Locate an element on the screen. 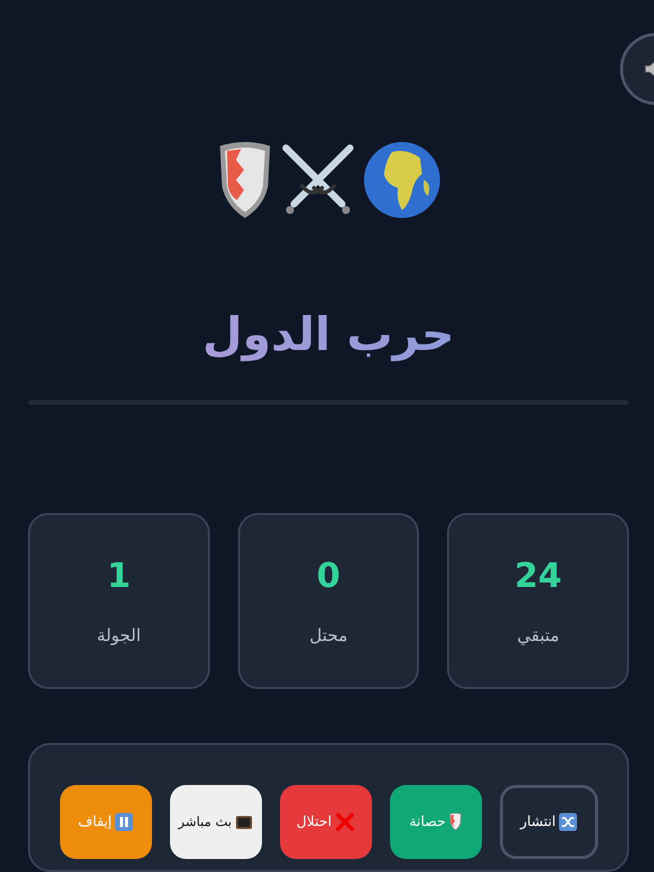 Image resolution: width=654 pixels, height=872 pixels. shuffle-icon is located at coordinates (567, 822).